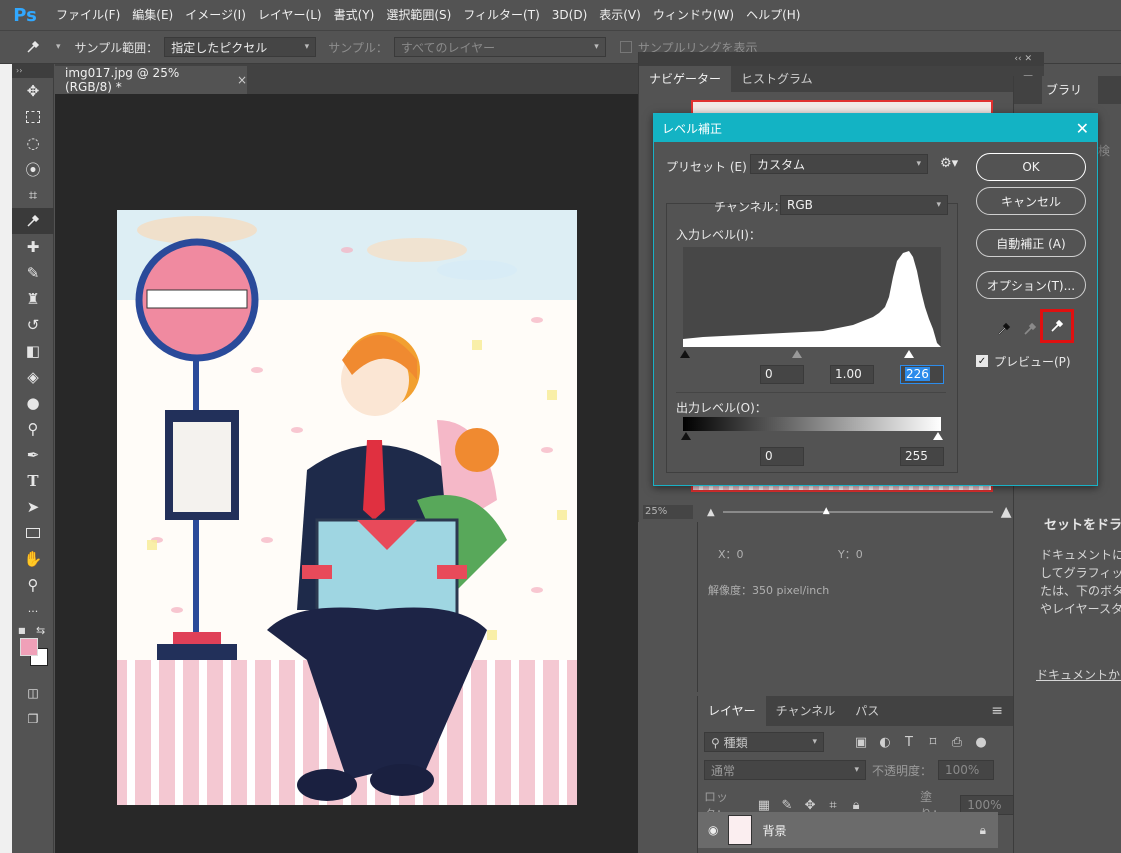 This screenshot has width=1121, height=853. I want to click on cancel-button: キャンセル, so click(1031, 201).